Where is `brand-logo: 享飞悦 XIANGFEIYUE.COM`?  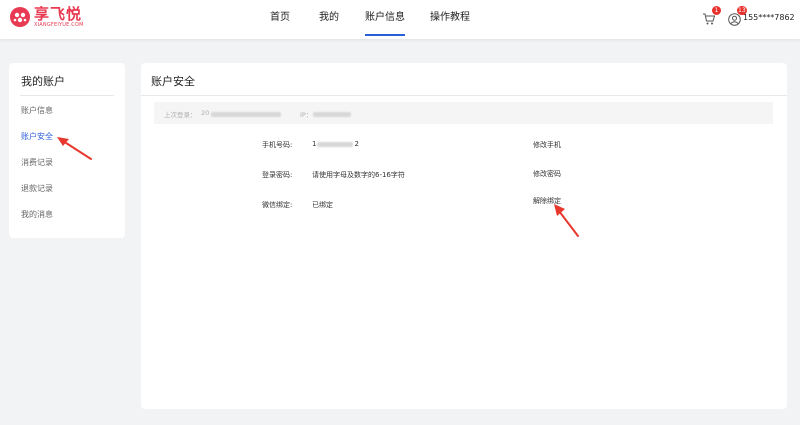
brand-logo: 享飞悦 XIANGFEIYUE.COM is located at coordinates (46, 17).